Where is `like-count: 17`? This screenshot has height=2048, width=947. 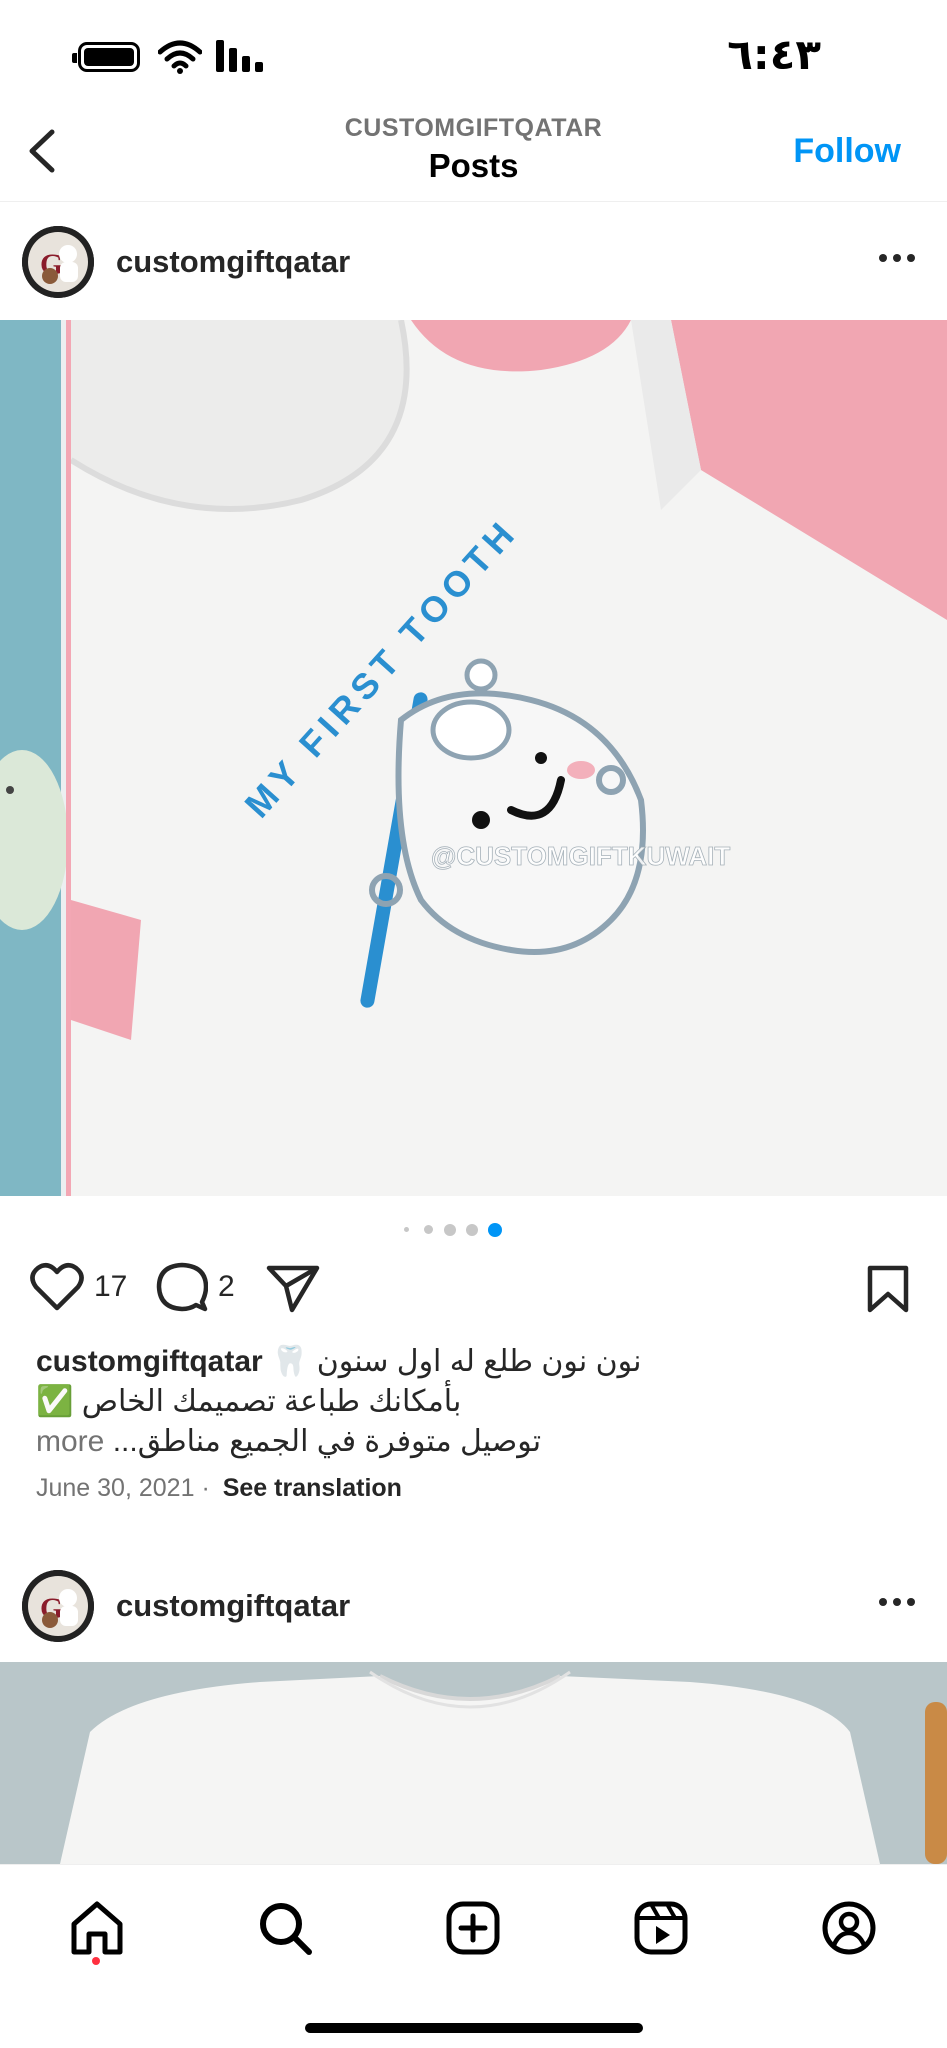
like-count: 17 is located at coordinates (110, 1287).